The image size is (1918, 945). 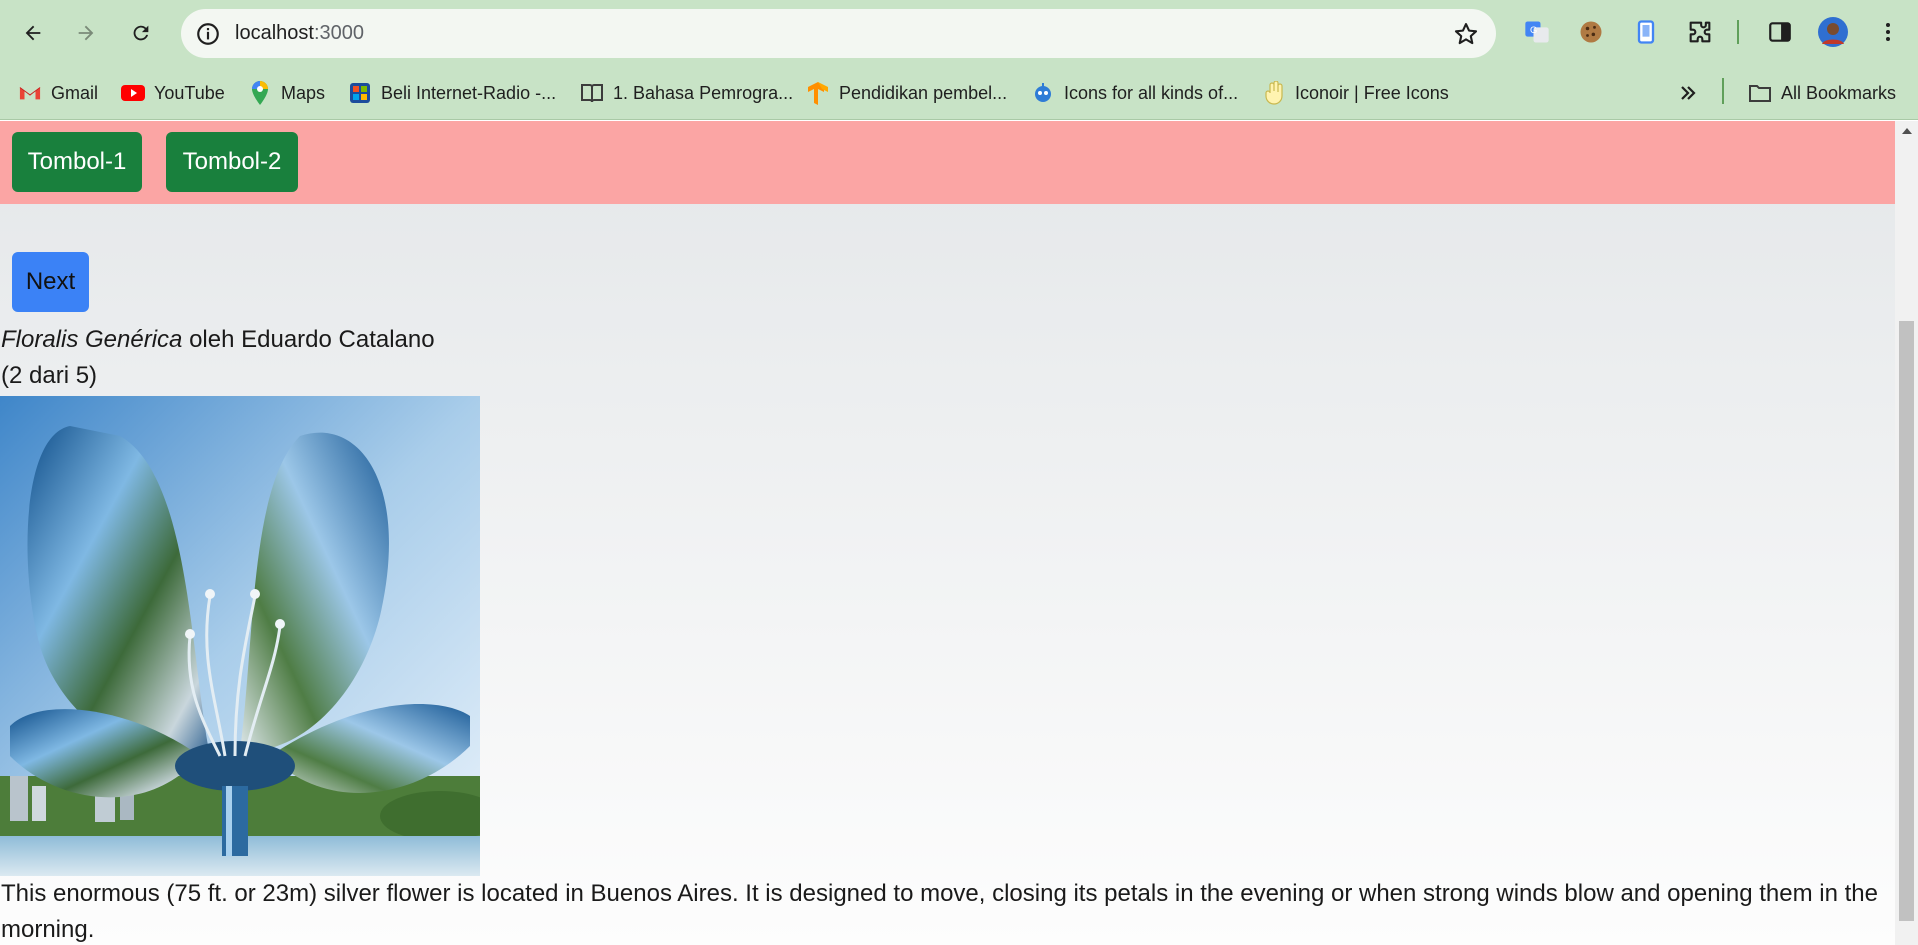 I want to click on folder-icon, so click(x=1760, y=93).